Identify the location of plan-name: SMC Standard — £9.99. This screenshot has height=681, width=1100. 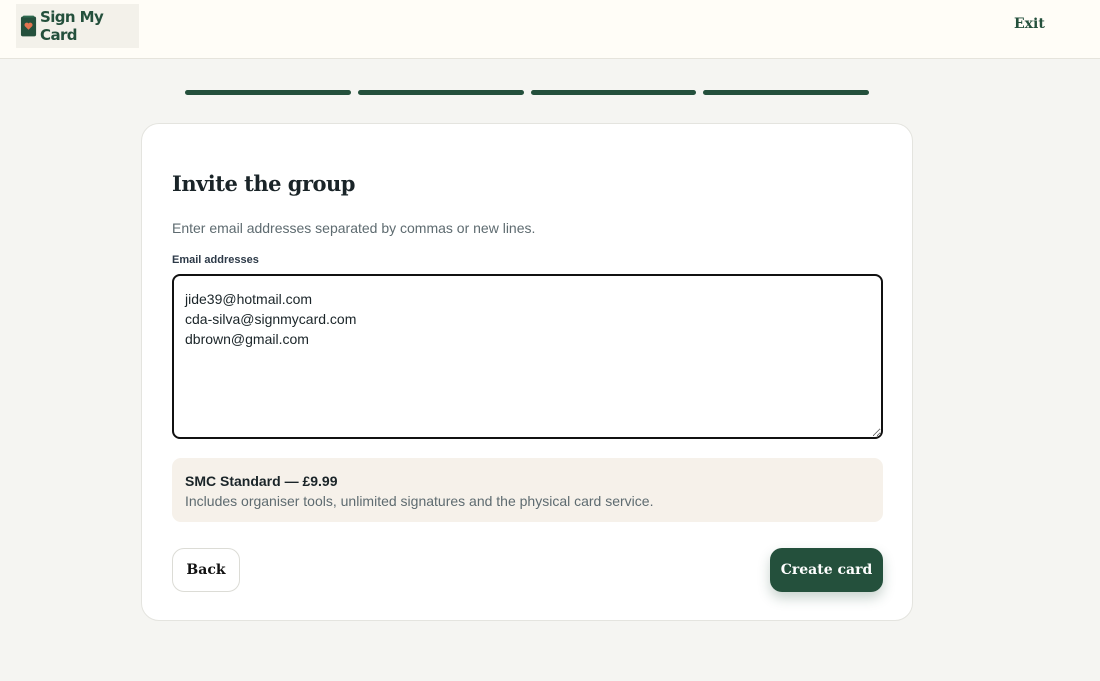
(261, 481).